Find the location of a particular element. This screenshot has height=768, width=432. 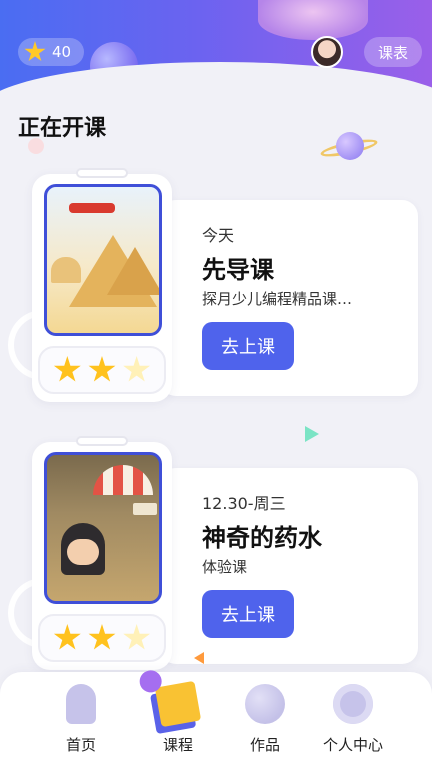

planet-icon is located at coordinates (265, 704).